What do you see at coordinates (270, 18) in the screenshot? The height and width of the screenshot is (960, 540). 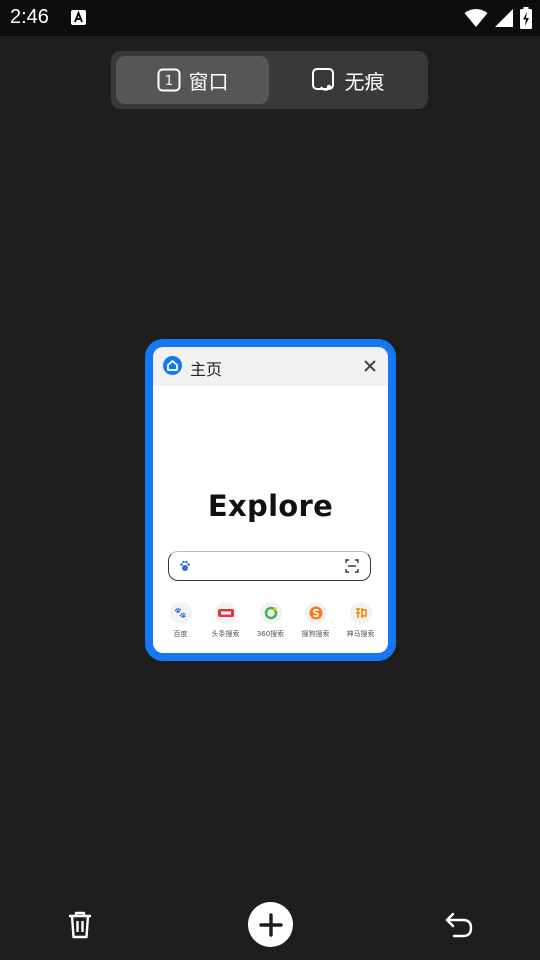 I see `status-bar: 2:46` at bounding box center [270, 18].